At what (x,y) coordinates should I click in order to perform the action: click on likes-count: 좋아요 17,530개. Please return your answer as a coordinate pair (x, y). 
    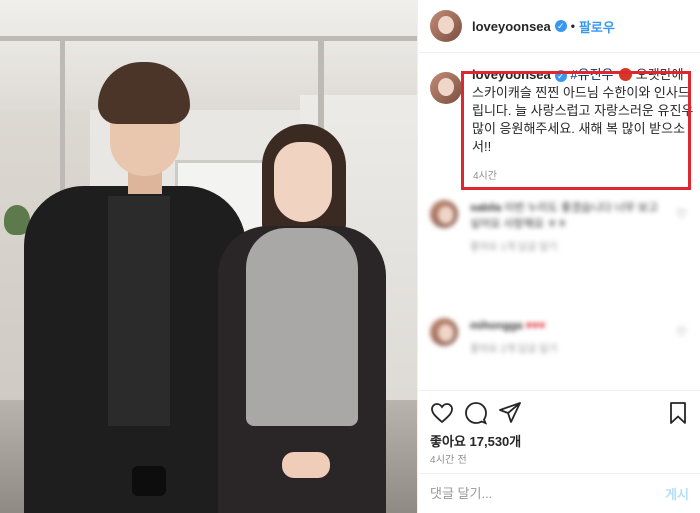
    Looking at the image, I should click on (475, 440).